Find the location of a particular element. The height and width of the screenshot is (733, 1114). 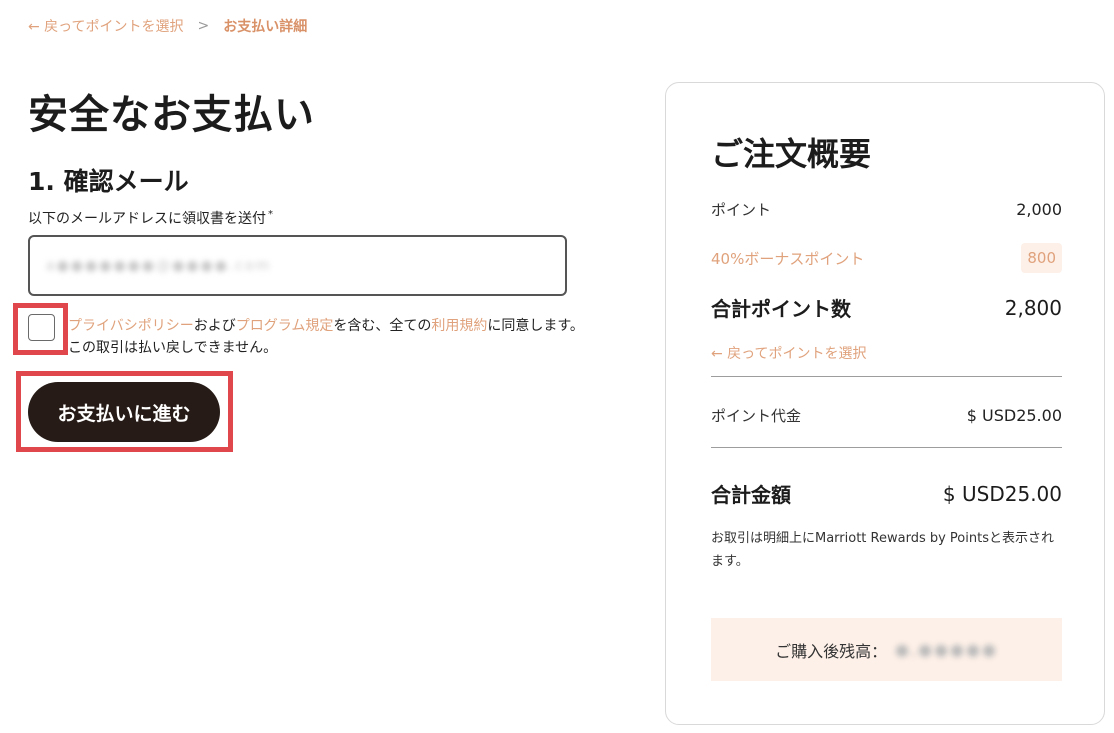

consent-text-and: および is located at coordinates (214, 326).